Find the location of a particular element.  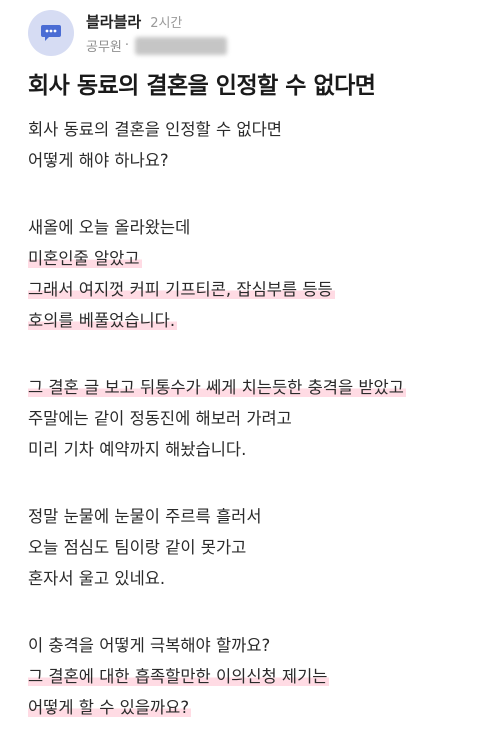

body-line: 회사 동료의 결혼을 인정할 수 없다면 is located at coordinates (258, 129).